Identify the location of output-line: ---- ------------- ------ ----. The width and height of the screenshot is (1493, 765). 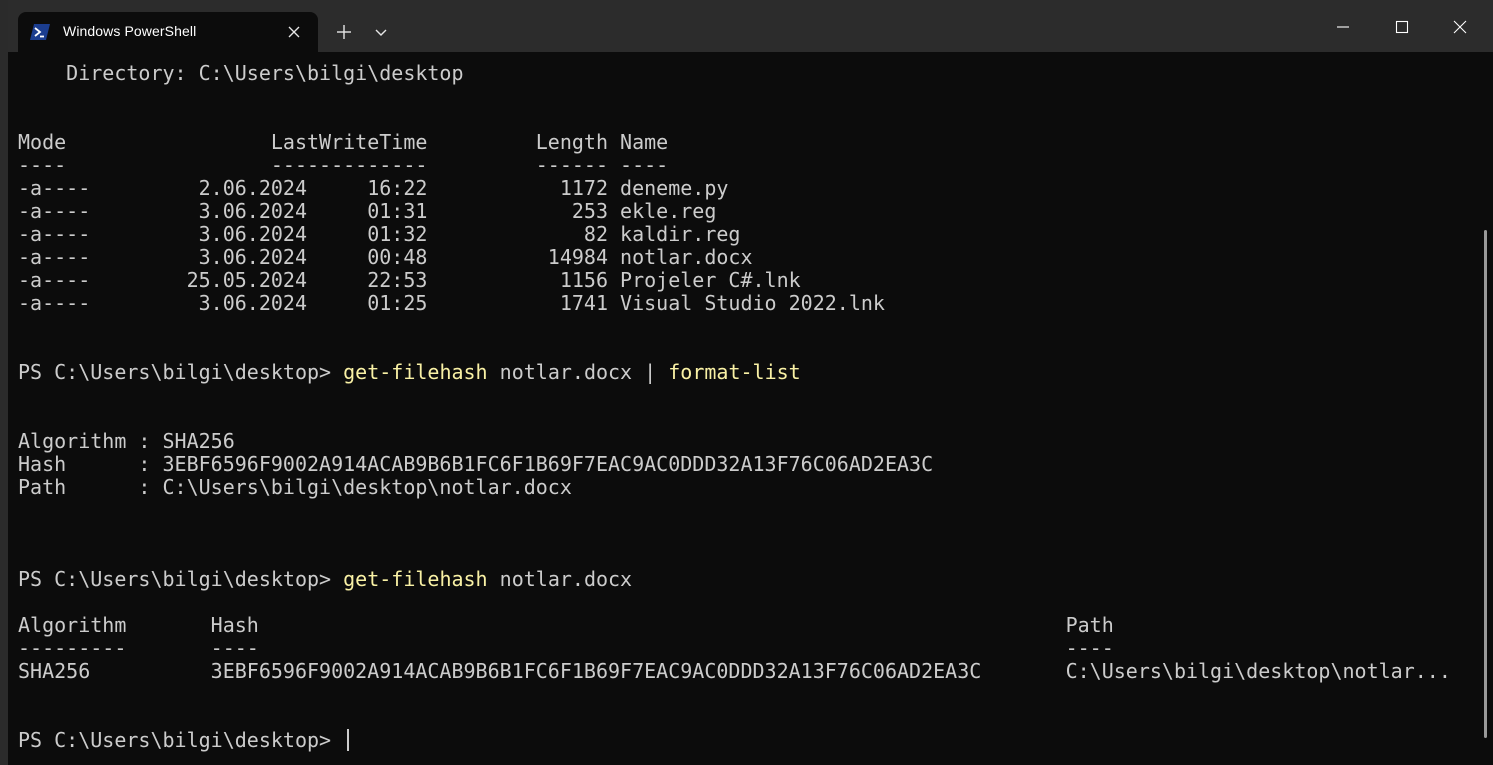
(343, 165).